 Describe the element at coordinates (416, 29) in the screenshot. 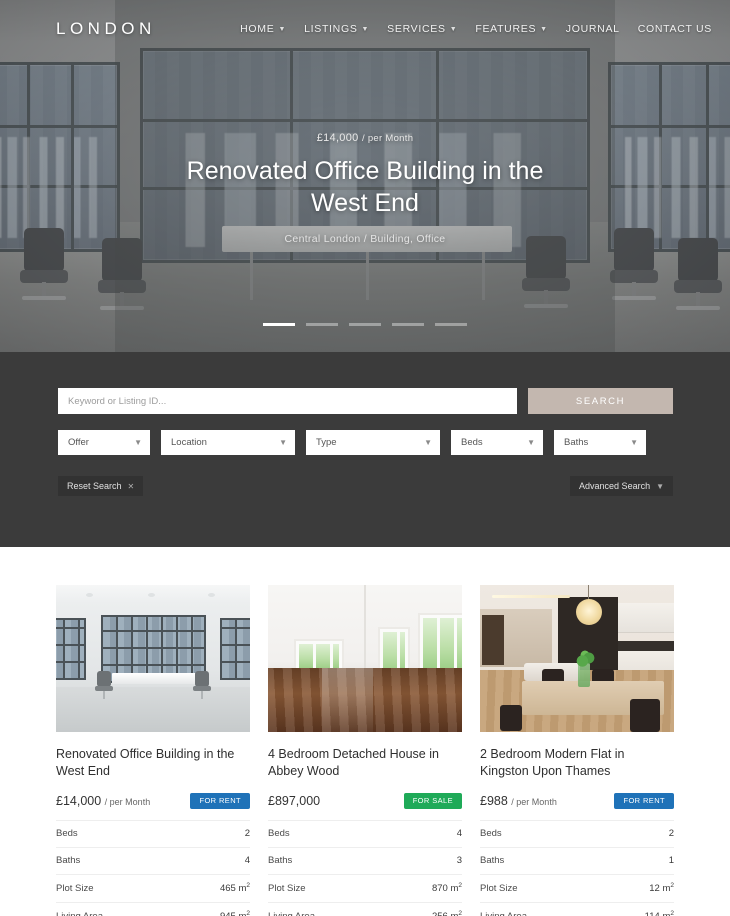

I see `nav-label: SERVICES` at that location.